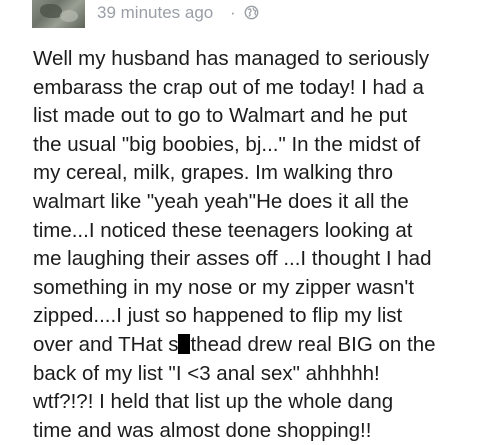 This screenshot has height=445, width=500. What do you see at coordinates (224, 287) in the screenshot?
I see `post-line: something in my nose or my zipper wasn't` at bounding box center [224, 287].